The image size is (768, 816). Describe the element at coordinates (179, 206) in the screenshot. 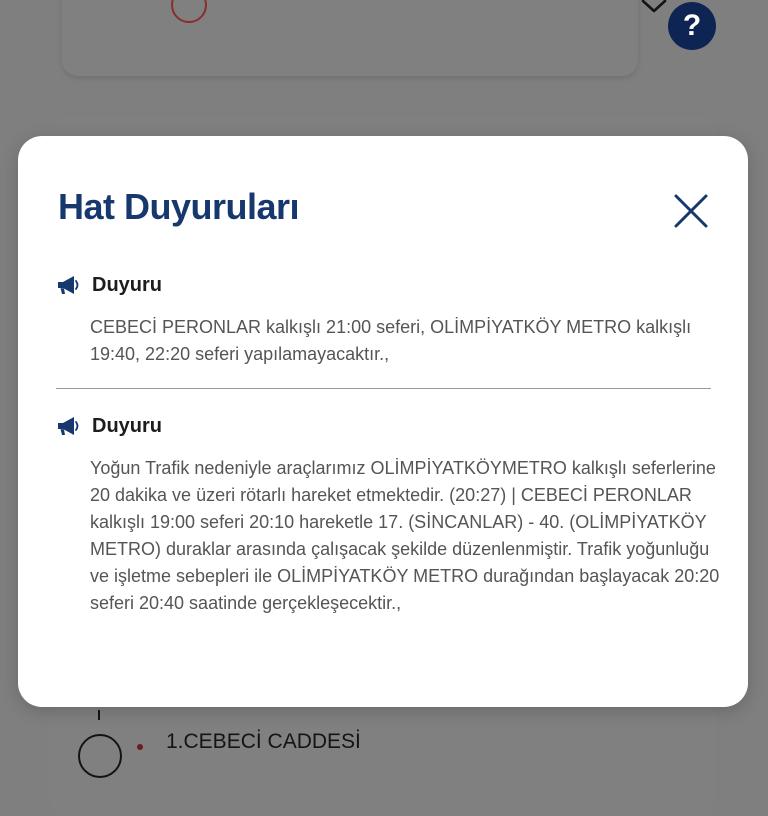

I see `modal-title: Hat Duyuruları` at that location.